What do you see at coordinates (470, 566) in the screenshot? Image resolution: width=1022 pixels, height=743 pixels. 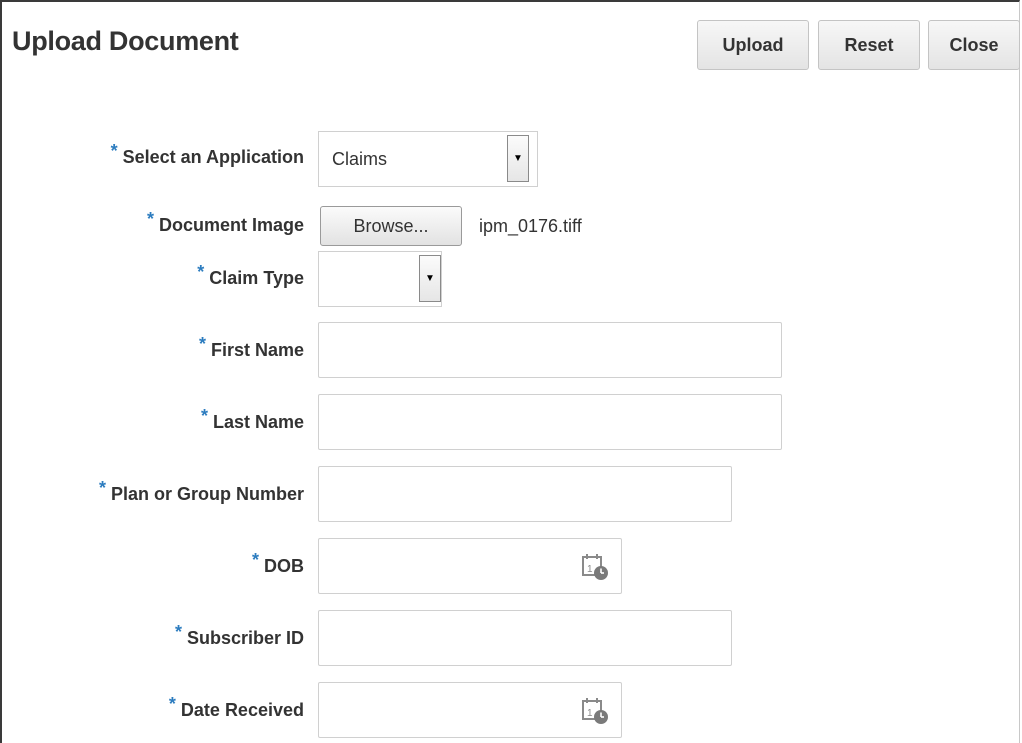 I see `dob-field: 1` at bounding box center [470, 566].